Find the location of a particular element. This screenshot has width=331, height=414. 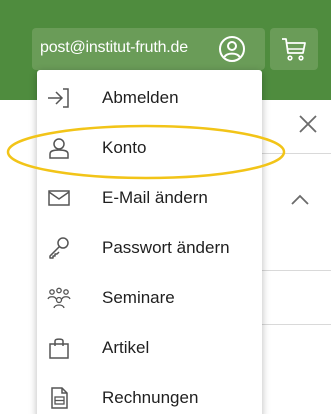

menu-item-abmelden: Abmelden is located at coordinates (149, 98).